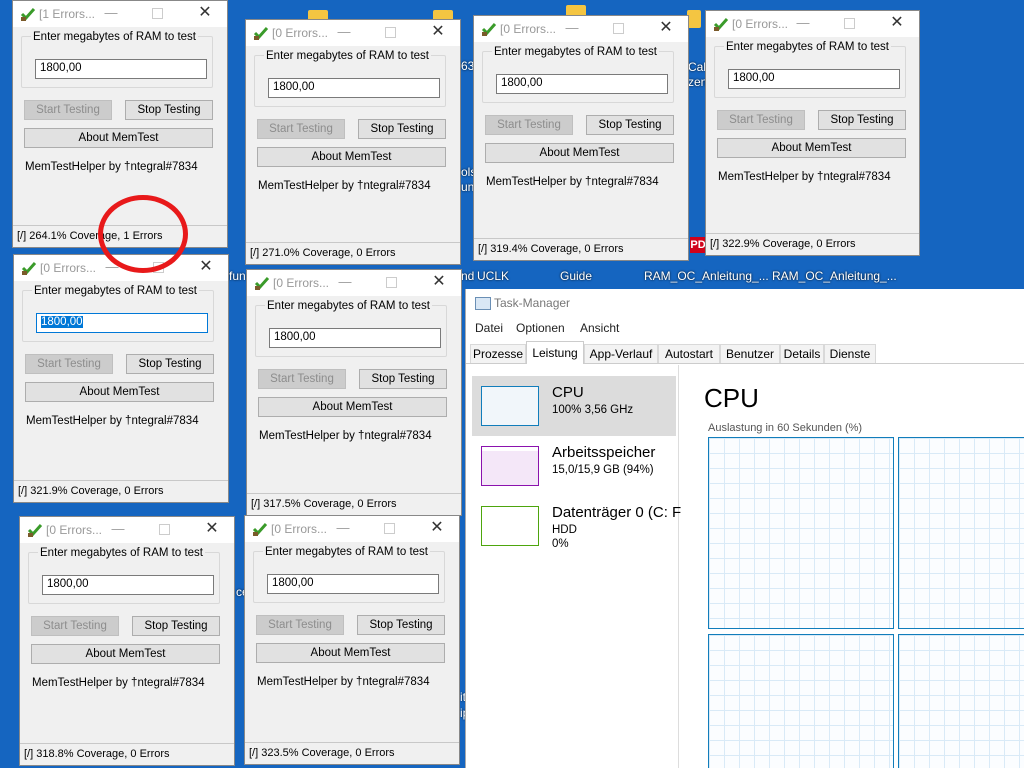  I want to click on memtest-app-icon, so click(29, 268).